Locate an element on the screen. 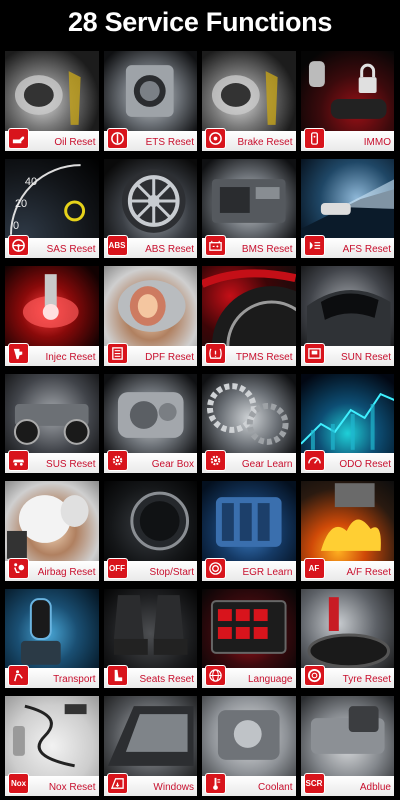 The image size is (400, 800). key-icon is located at coordinates (314, 138).